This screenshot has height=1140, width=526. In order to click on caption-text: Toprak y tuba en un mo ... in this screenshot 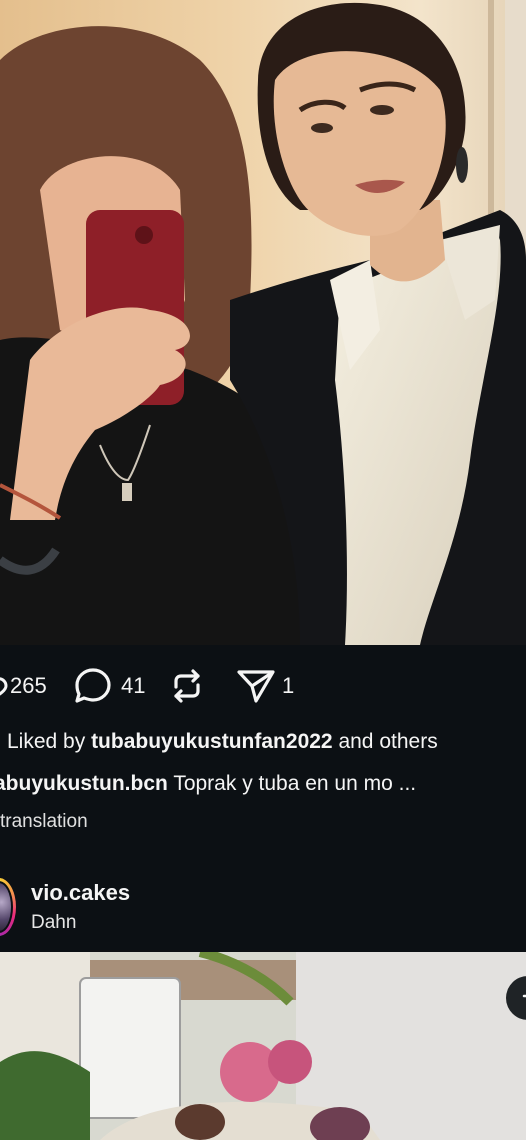, I will do `click(295, 783)`.